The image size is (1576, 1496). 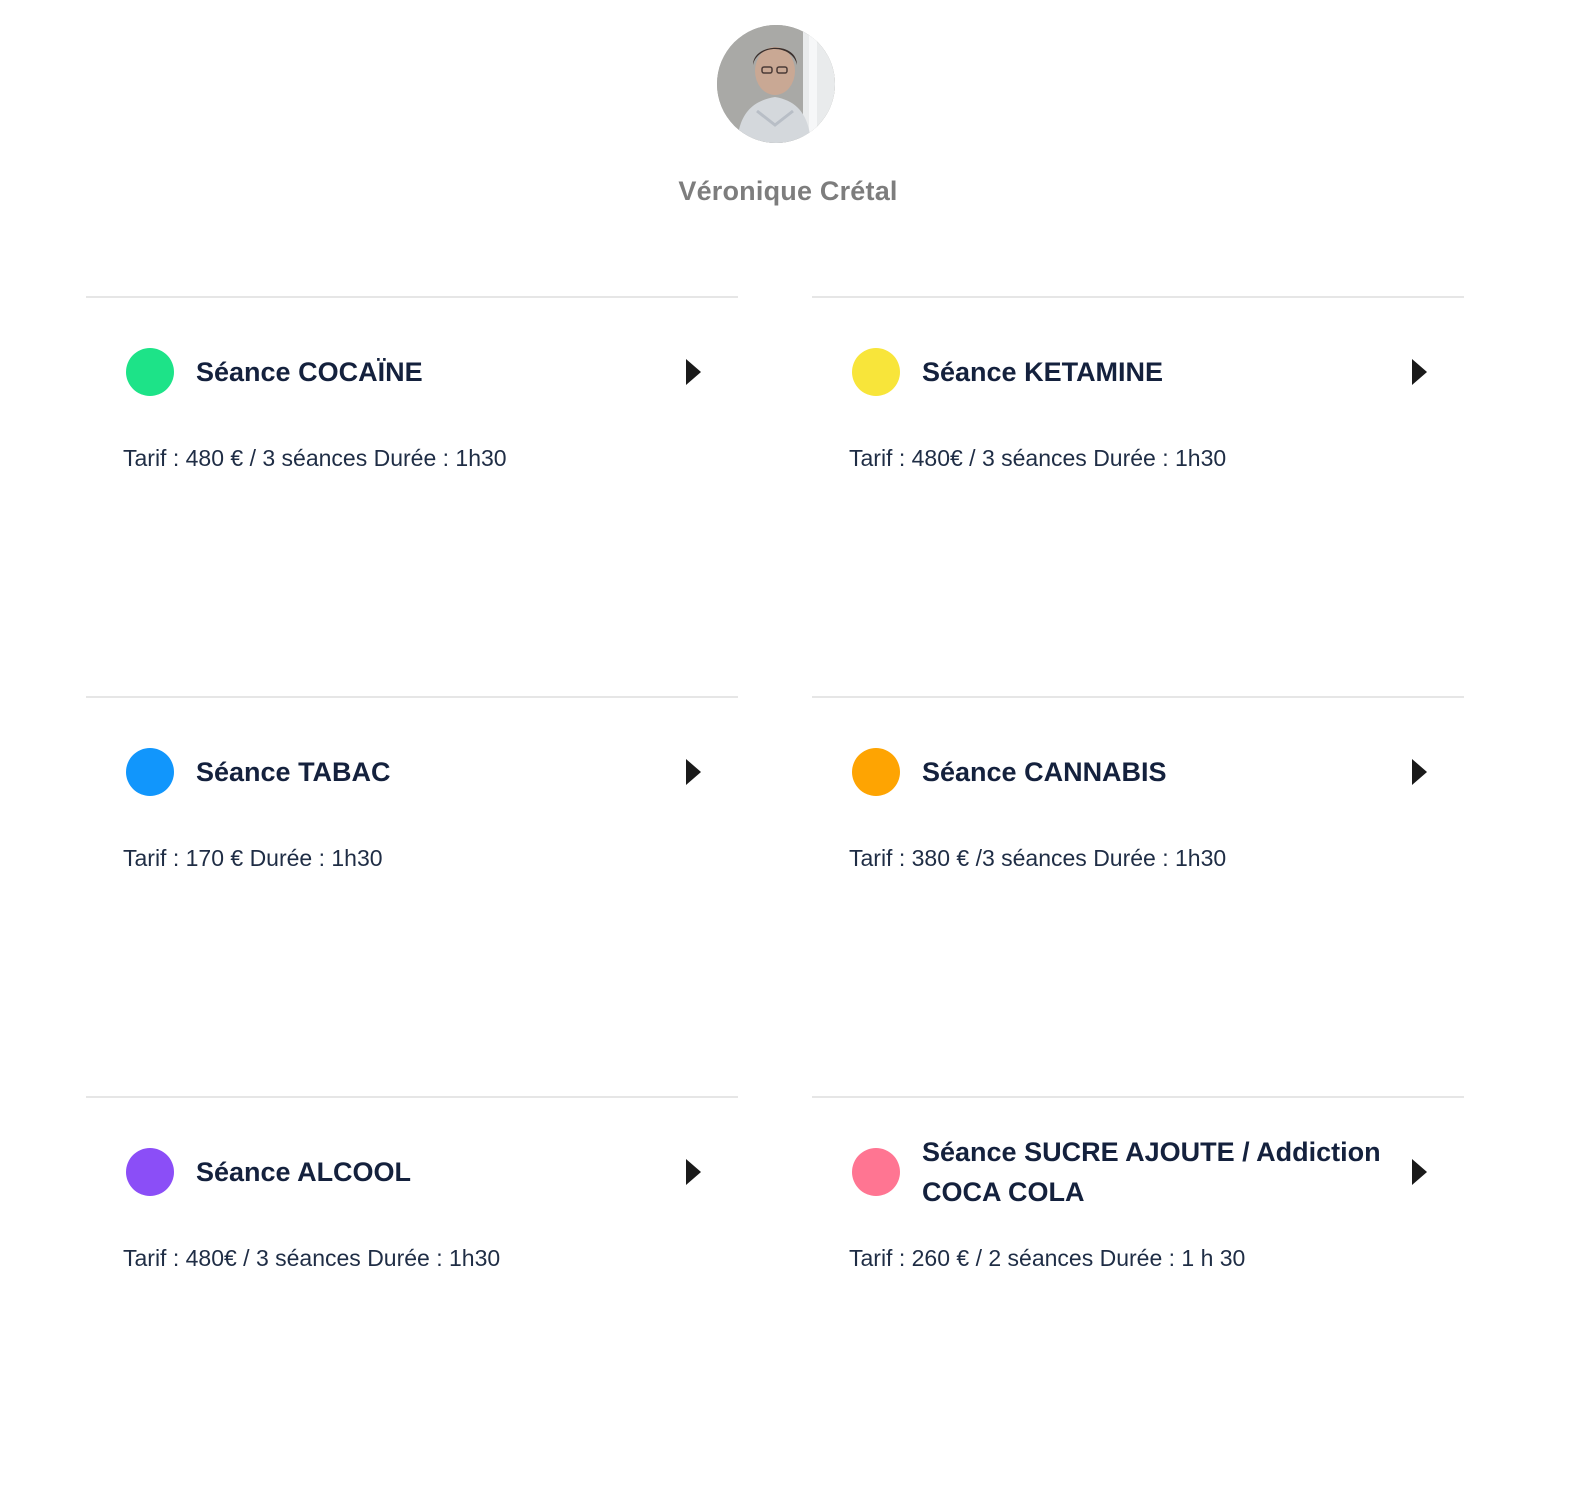 What do you see at coordinates (1047, 1258) in the screenshot?
I see `service-description: Tarif : 260 € / 2 séances Durée : 1 h 30` at bounding box center [1047, 1258].